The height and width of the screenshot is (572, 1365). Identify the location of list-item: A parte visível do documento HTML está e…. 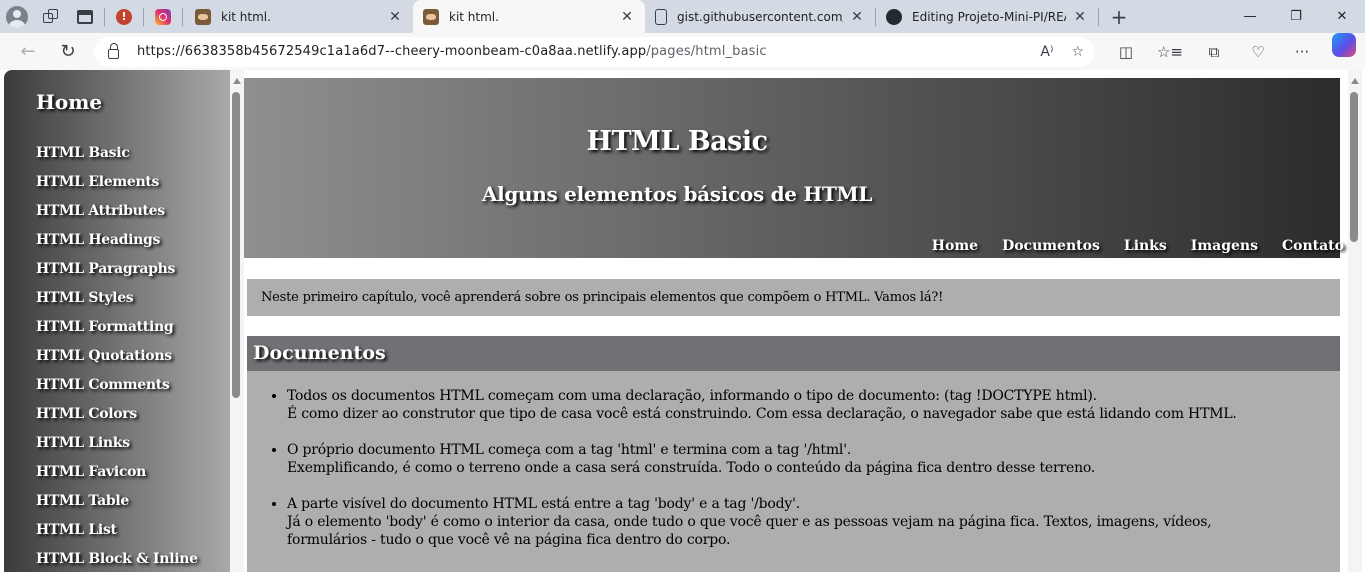
(813, 522).